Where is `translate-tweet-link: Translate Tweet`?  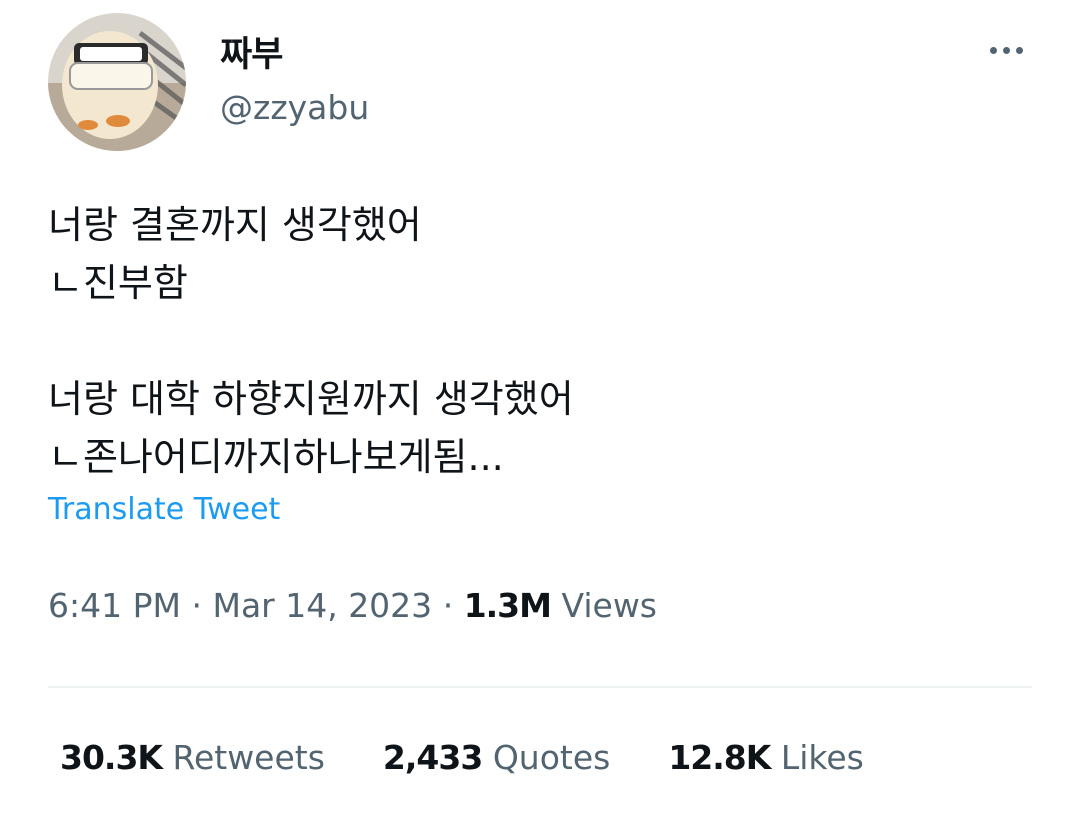
translate-tweet-link: Translate Tweet is located at coordinates (164, 509).